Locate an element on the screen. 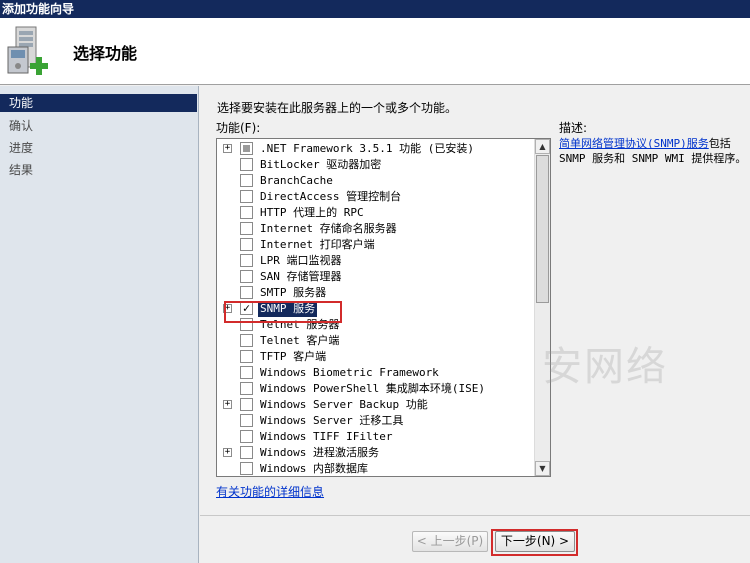 The width and height of the screenshot is (750, 563). feature-row: Windows Biometric Framework is located at coordinates (376, 373).